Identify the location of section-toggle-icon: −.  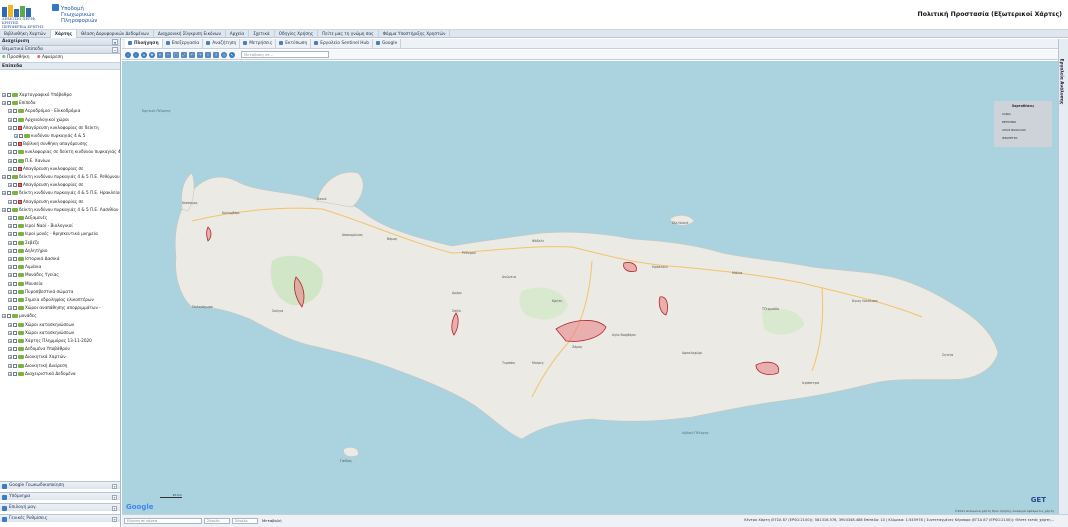
(115, 50).